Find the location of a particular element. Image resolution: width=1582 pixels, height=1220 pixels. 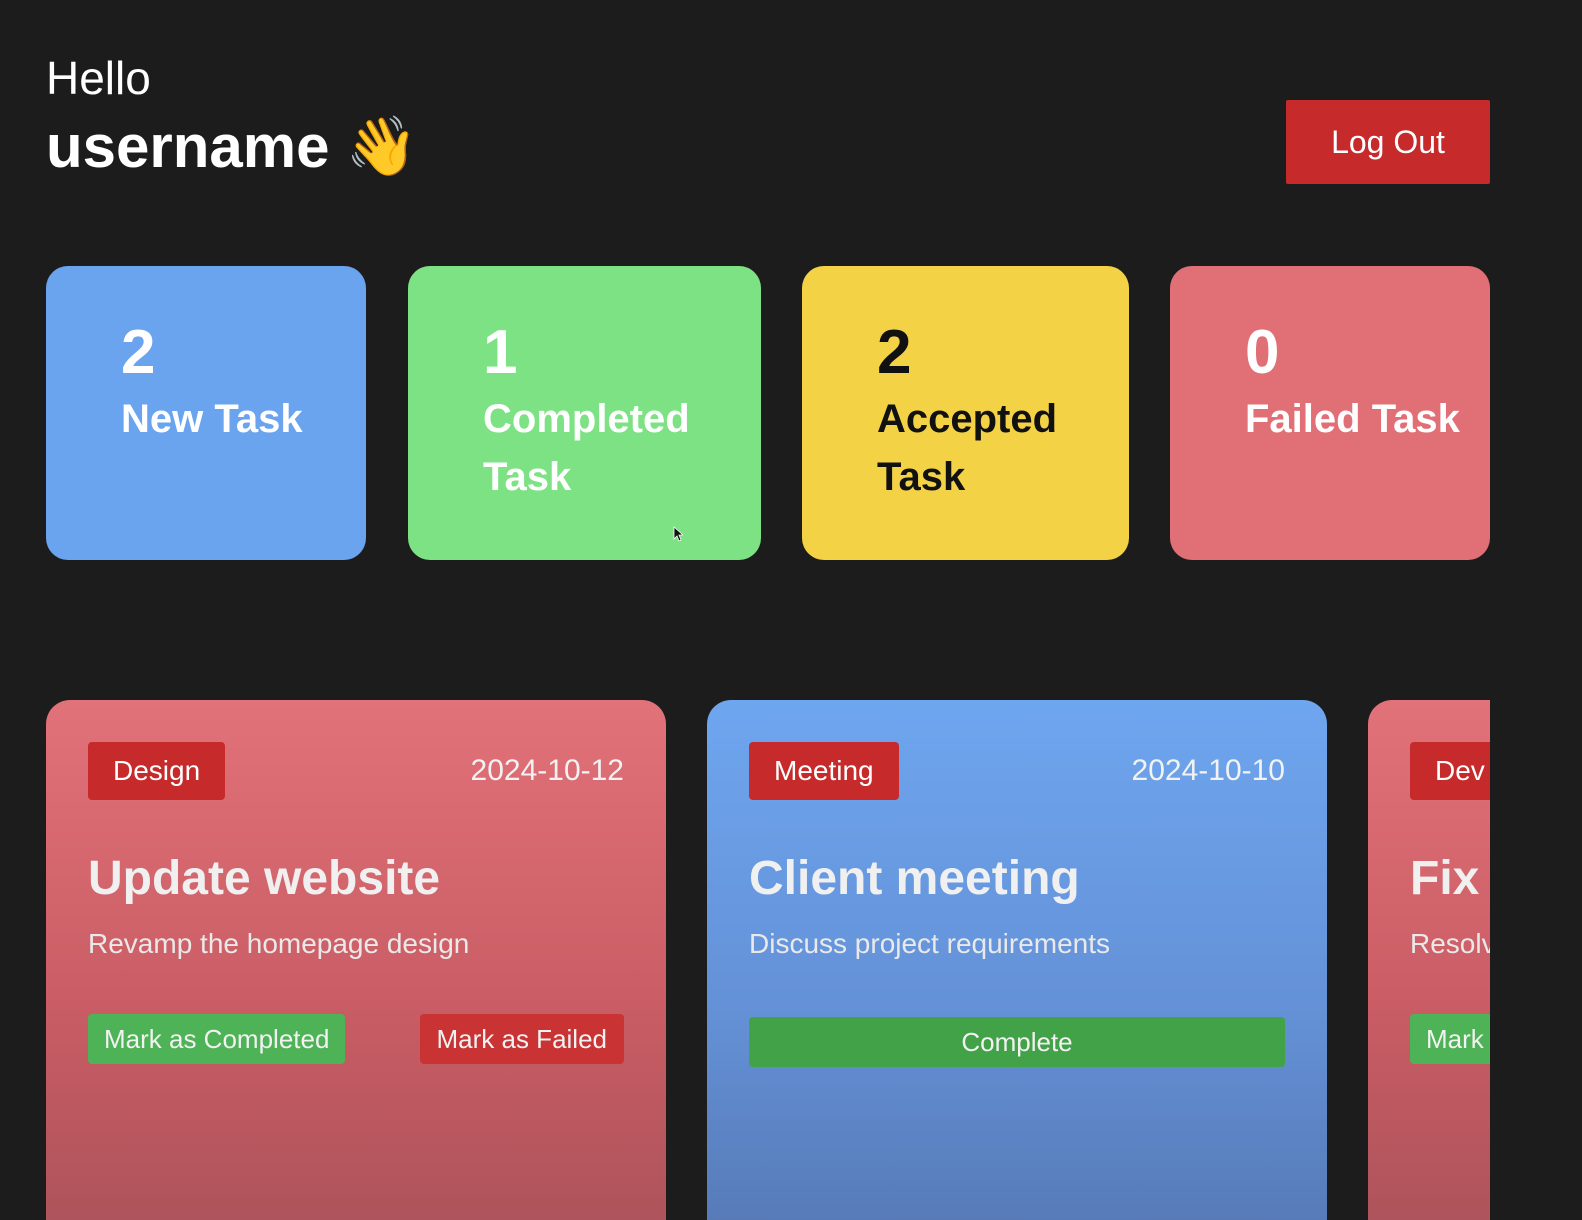

category-badge: Meeting is located at coordinates (824, 771).